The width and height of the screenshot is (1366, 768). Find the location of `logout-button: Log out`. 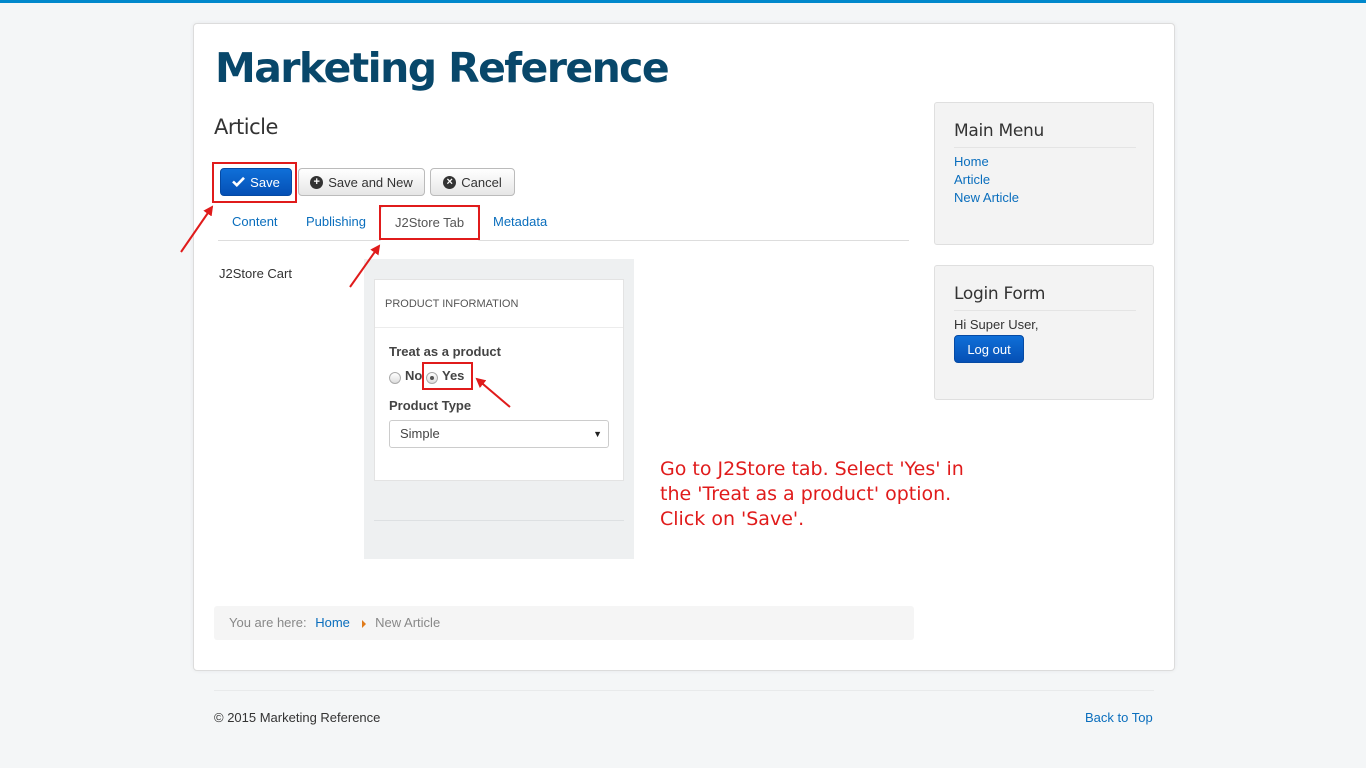

logout-button: Log out is located at coordinates (989, 349).